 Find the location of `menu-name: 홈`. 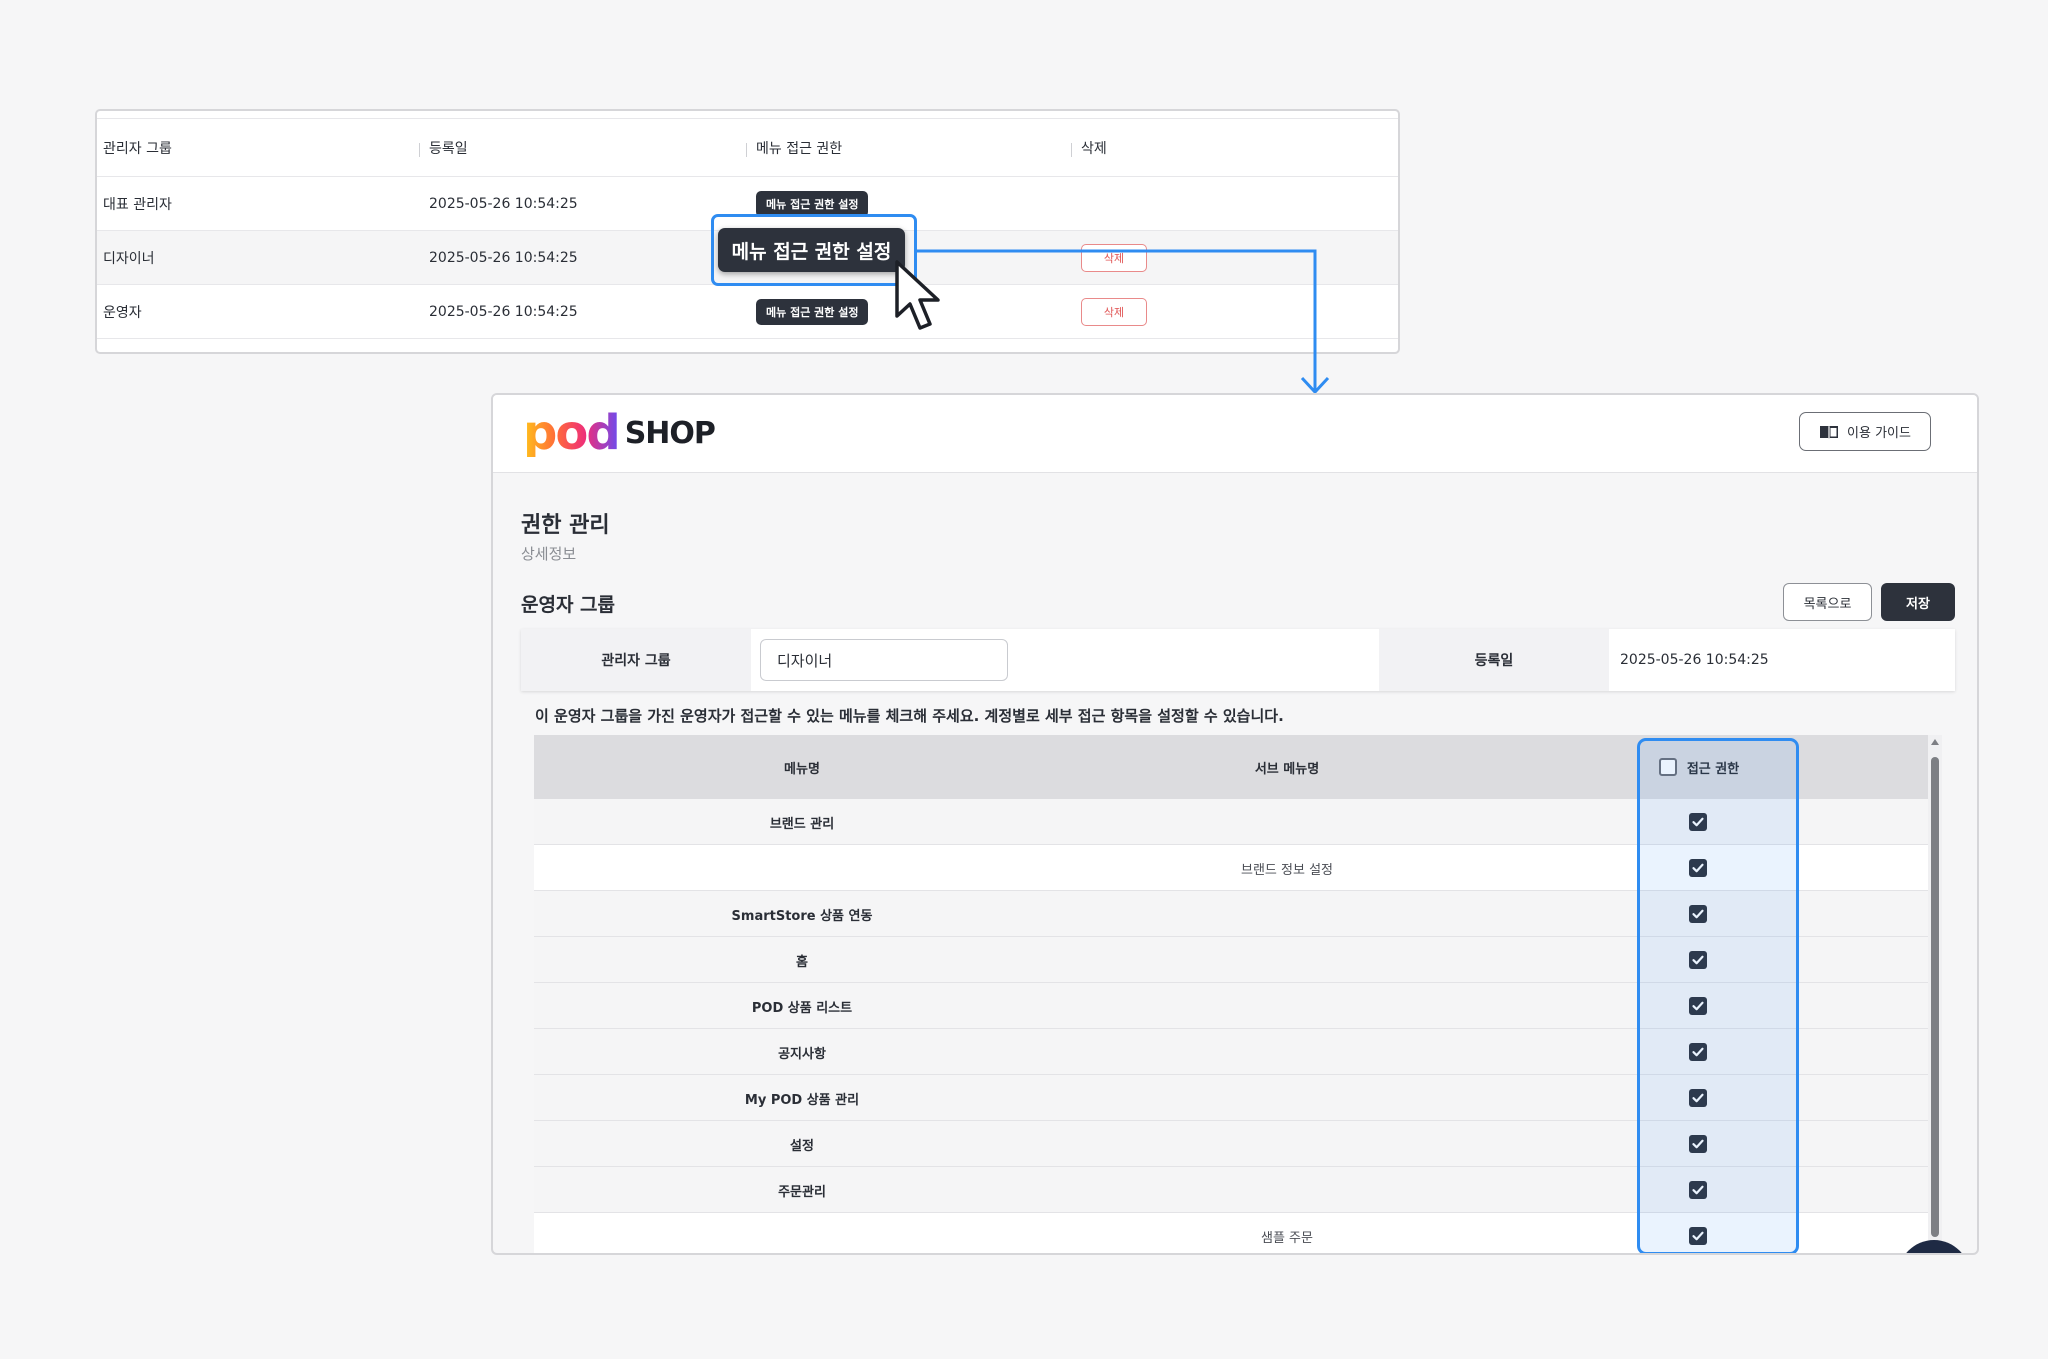

menu-name: 홈 is located at coordinates (802, 962).